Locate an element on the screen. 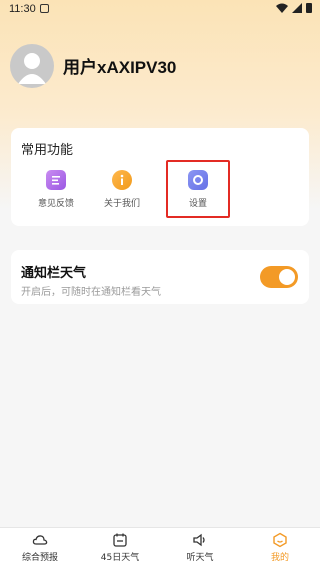 The height and width of the screenshot is (569, 320). bottom-navigation: 综合预报 45日天气 听天气 我的 is located at coordinates (160, 548).